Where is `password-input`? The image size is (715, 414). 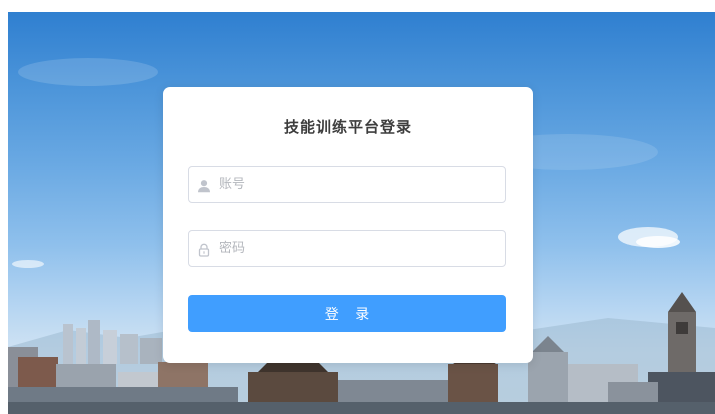
password-input is located at coordinates (359, 248).